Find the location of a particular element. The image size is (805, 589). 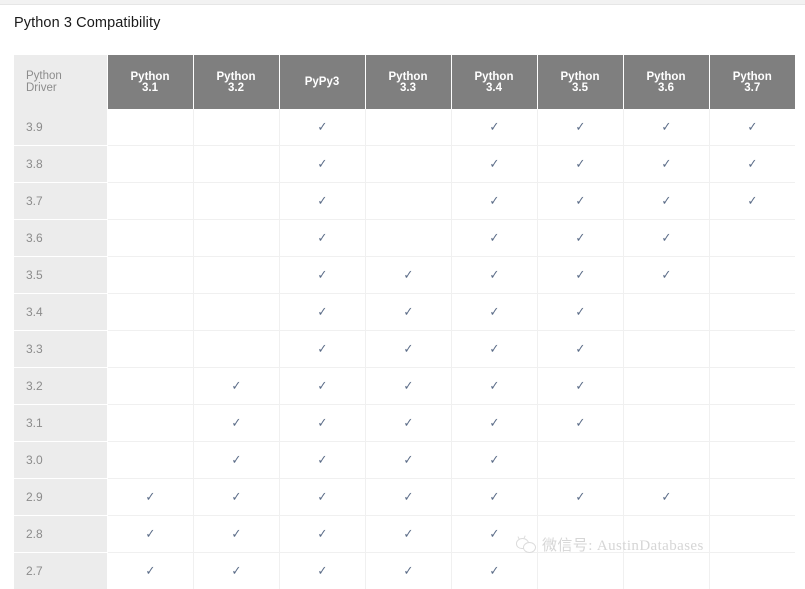

row-label-driver-version: 3.3 is located at coordinates (60, 349).